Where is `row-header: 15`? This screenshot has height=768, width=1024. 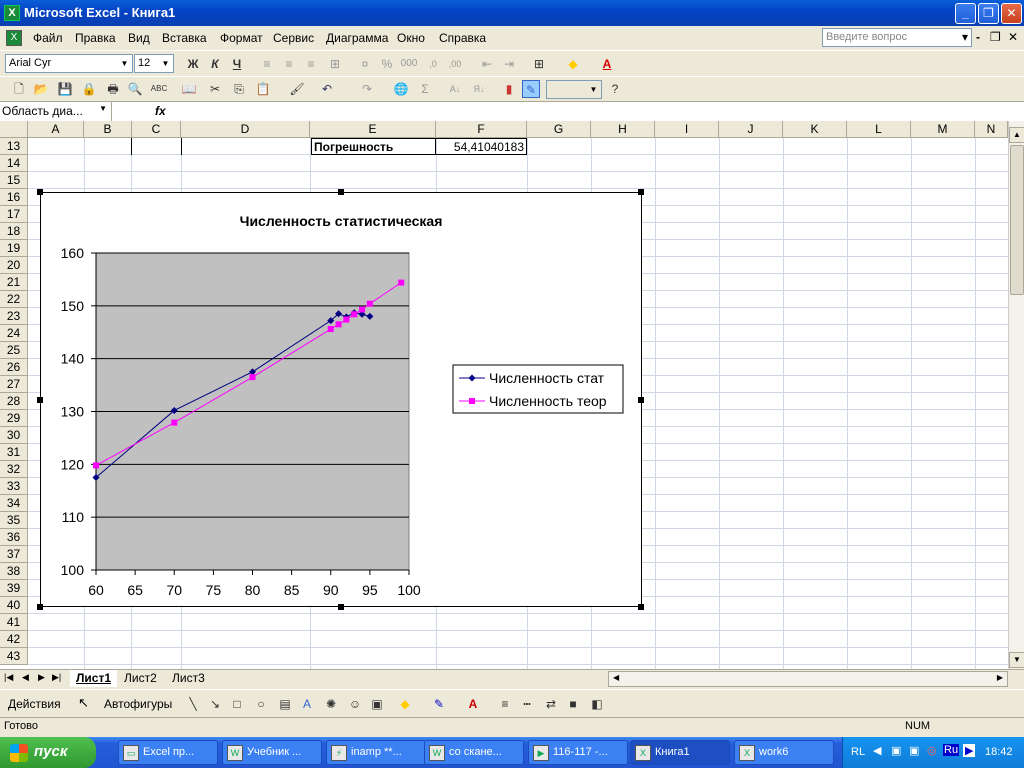 row-header: 15 is located at coordinates (14, 180).